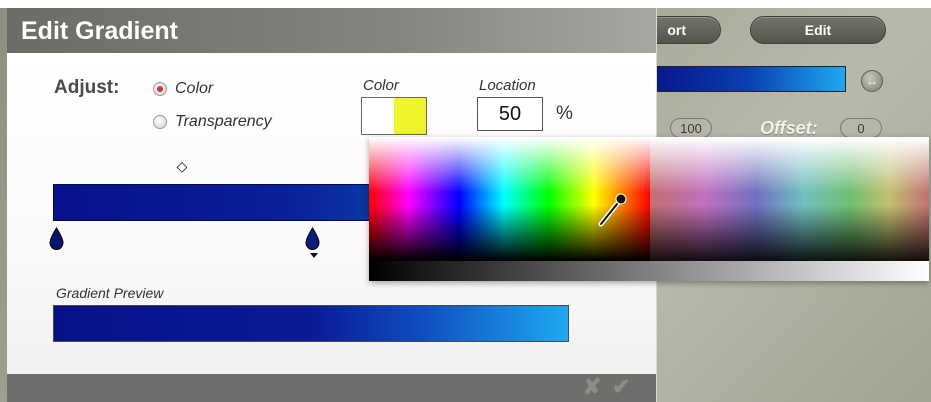  I want to click on gradient-edit-bar, so click(218, 202).